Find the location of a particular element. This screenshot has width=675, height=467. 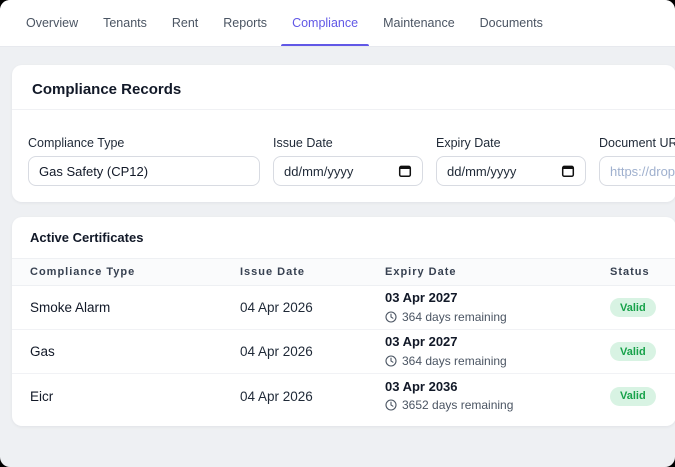

cell-expiry: 03 Apr 2036 3652 days remaining is located at coordinates (497, 395).